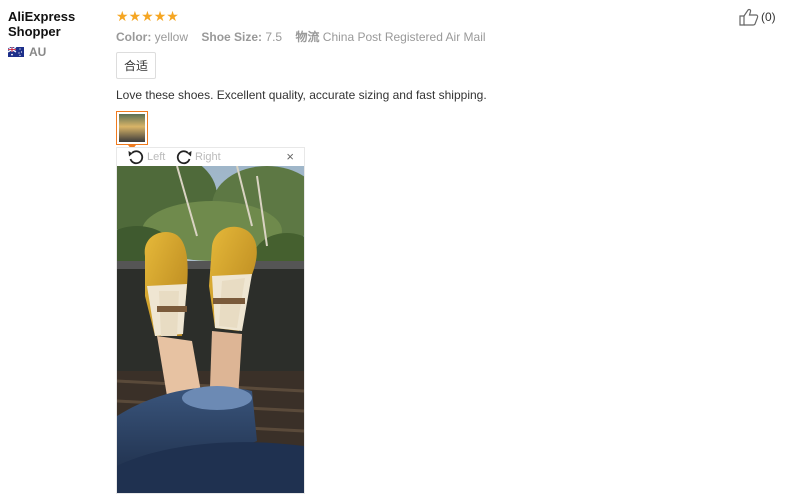 The height and width of the screenshot is (495, 790). What do you see at coordinates (232, 37) in the screenshot?
I see `attr-size-key: Shoe Size:` at bounding box center [232, 37].